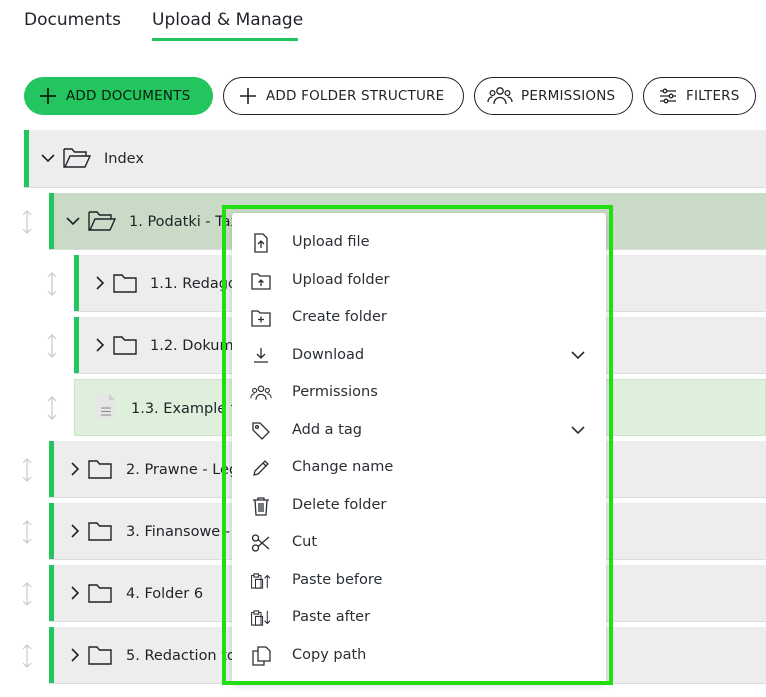 The height and width of the screenshot is (697, 766). I want to click on menu-item-label: Add a tag, so click(327, 430).